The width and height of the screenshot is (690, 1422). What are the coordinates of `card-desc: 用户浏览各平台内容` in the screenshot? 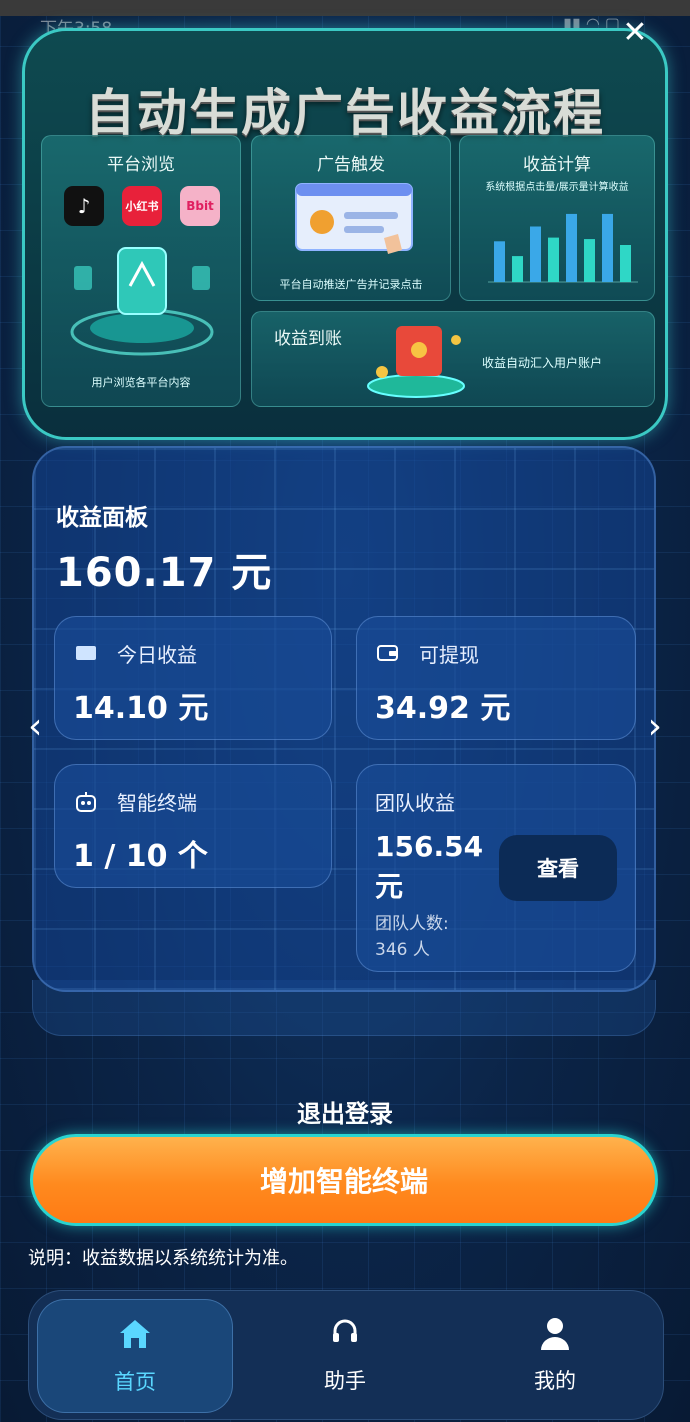 It's located at (141, 382).